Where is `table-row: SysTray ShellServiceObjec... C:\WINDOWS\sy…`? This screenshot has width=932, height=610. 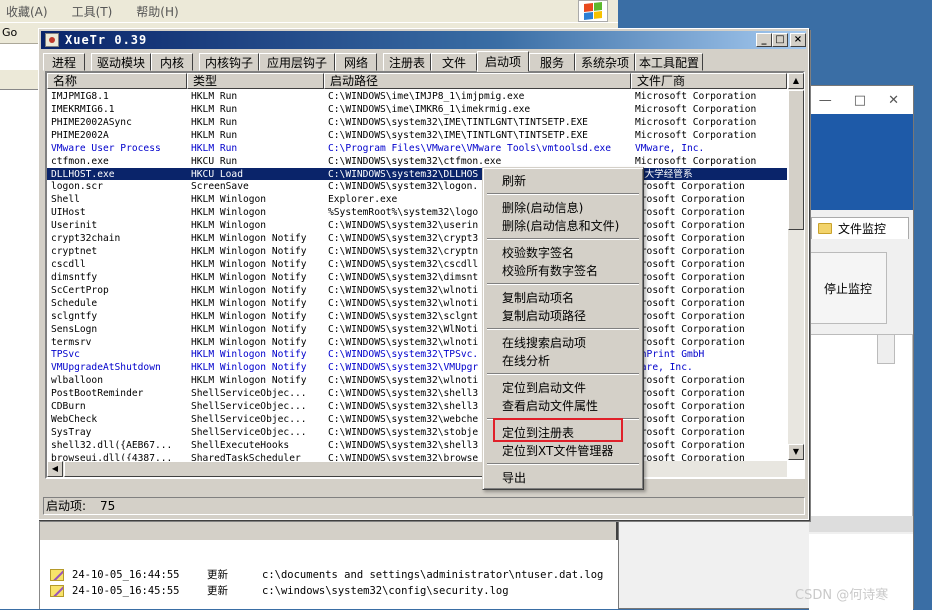 table-row: SysTray ShellServiceObjec... C:\WINDOWS\sy… is located at coordinates (417, 432).